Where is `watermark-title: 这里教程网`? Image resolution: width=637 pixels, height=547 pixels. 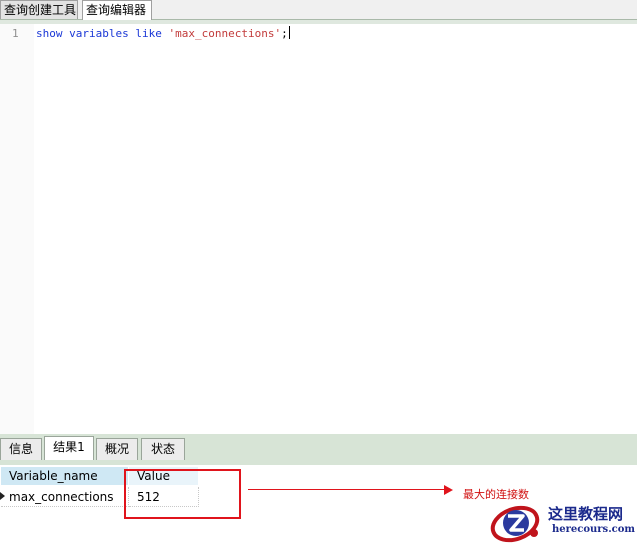
watermark-title: 这里教程网 is located at coordinates (586, 514).